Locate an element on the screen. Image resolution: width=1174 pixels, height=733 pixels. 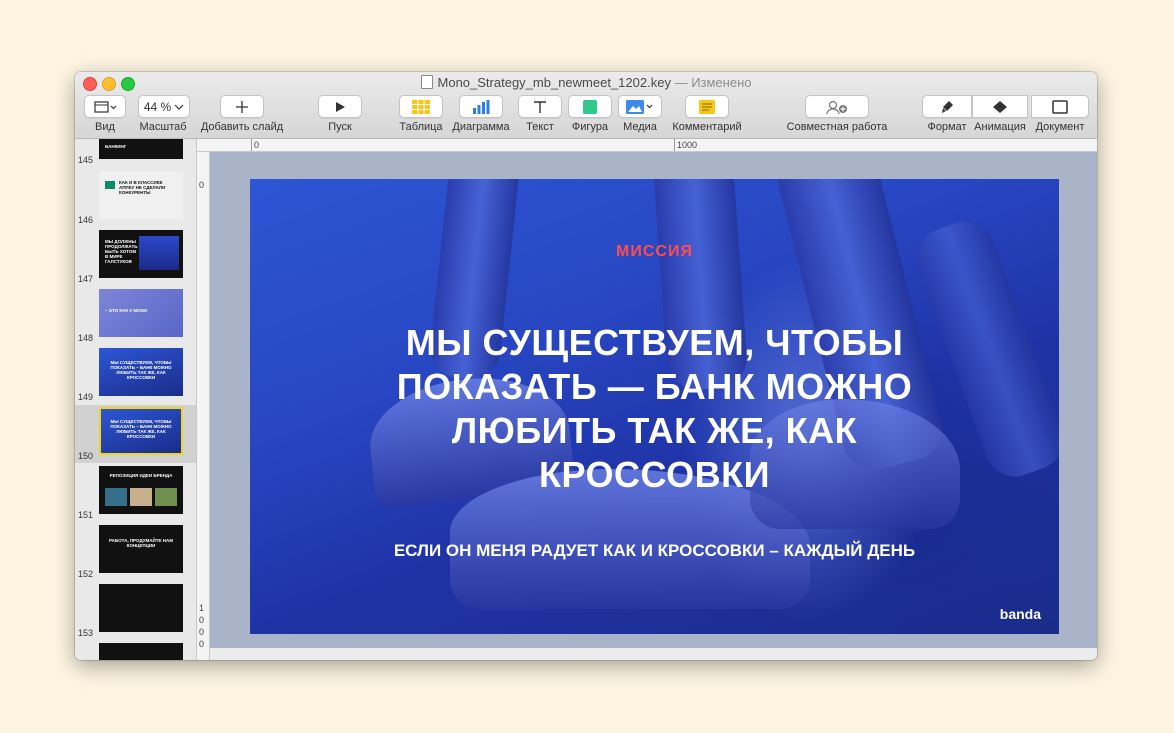
slide-number: 153 is located at coordinates (86, 633).